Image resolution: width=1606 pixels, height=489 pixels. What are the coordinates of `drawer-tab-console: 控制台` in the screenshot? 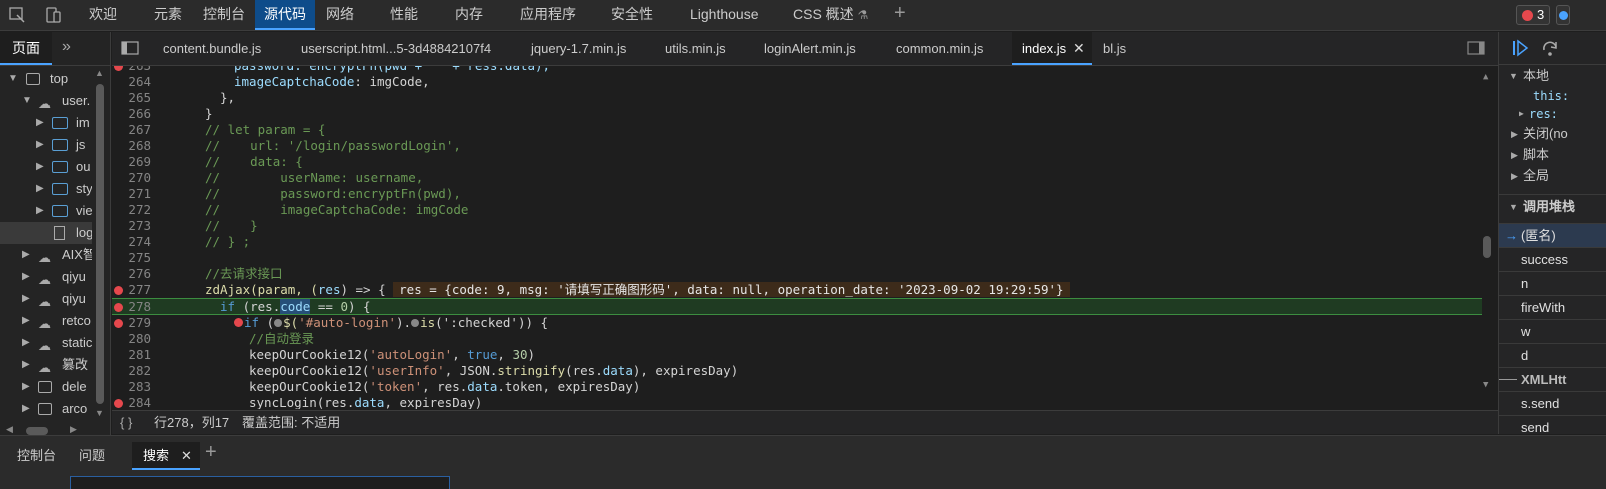 It's located at (36, 456).